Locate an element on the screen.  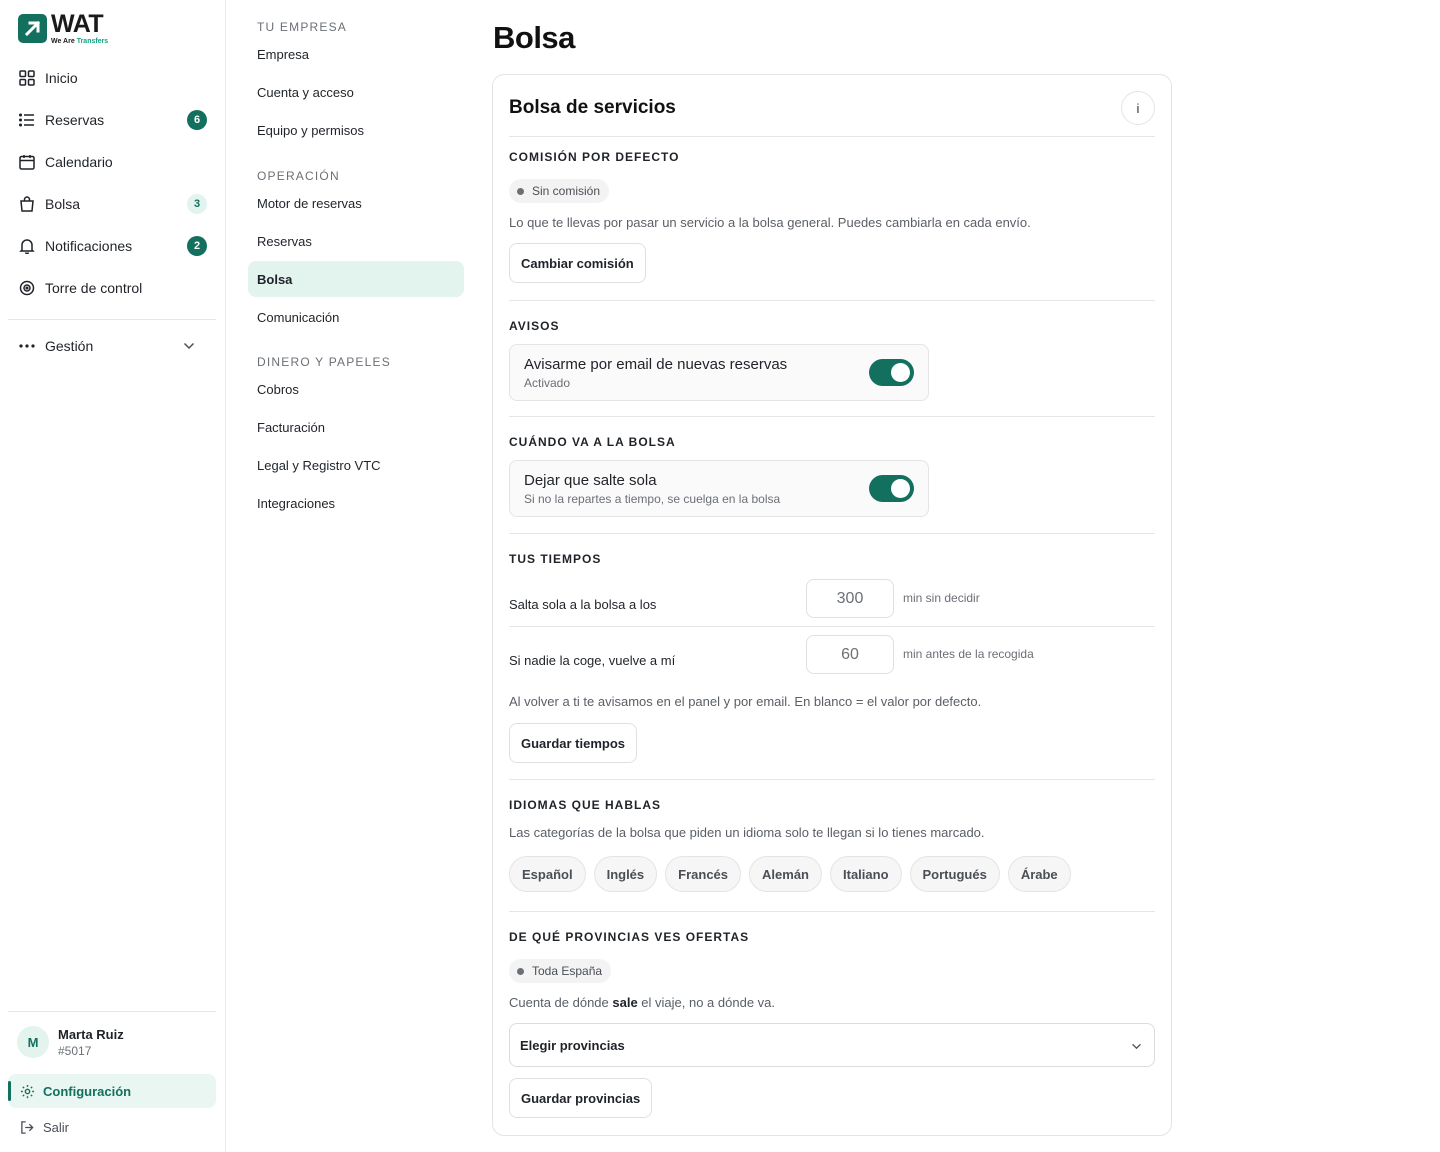
nav-item-calendario: Calendario is located at coordinates (112, 162).